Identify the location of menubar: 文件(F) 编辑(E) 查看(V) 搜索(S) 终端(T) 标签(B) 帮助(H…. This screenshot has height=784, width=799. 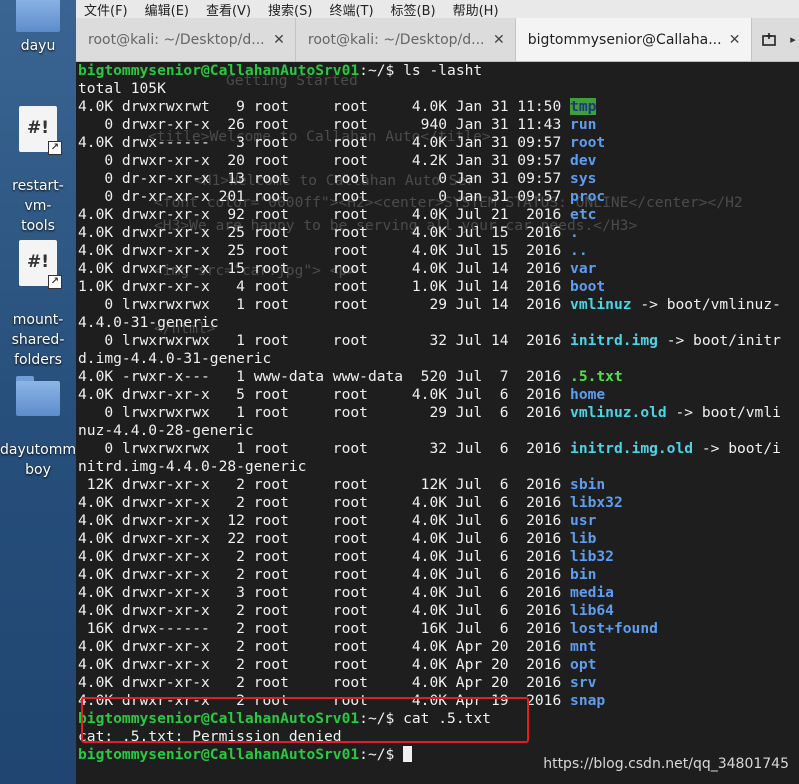
(437, 9).